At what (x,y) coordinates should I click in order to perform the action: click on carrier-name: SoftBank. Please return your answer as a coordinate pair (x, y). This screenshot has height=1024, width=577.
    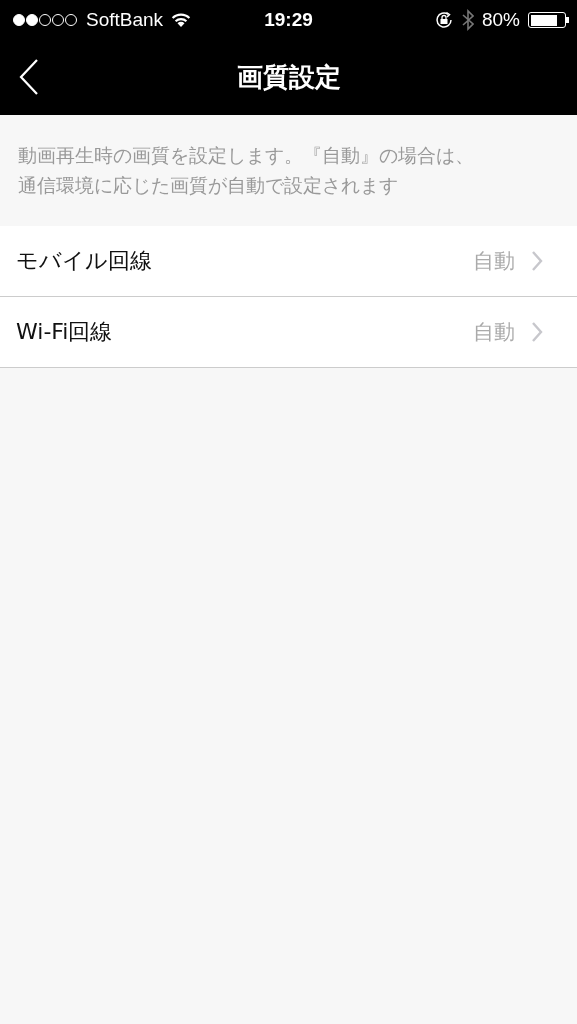
    Looking at the image, I should click on (125, 20).